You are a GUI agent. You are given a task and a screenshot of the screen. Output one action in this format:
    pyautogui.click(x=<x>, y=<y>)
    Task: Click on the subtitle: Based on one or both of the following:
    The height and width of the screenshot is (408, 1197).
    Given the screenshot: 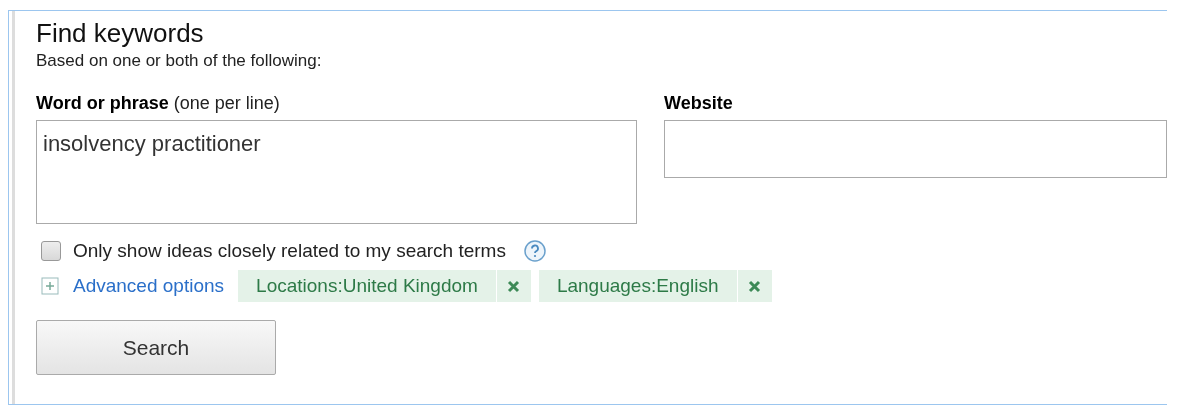 What is the action you would take?
    pyautogui.click(x=179, y=61)
    